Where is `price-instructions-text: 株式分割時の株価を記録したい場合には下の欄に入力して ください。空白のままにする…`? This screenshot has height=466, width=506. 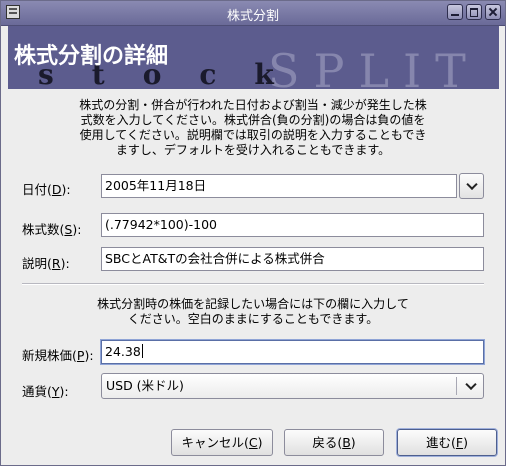 price-instructions-text: 株式分割時の株価を記録したい場合には下の欄に入力して ください。空白のままにする… is located at coordinates (253, 312).